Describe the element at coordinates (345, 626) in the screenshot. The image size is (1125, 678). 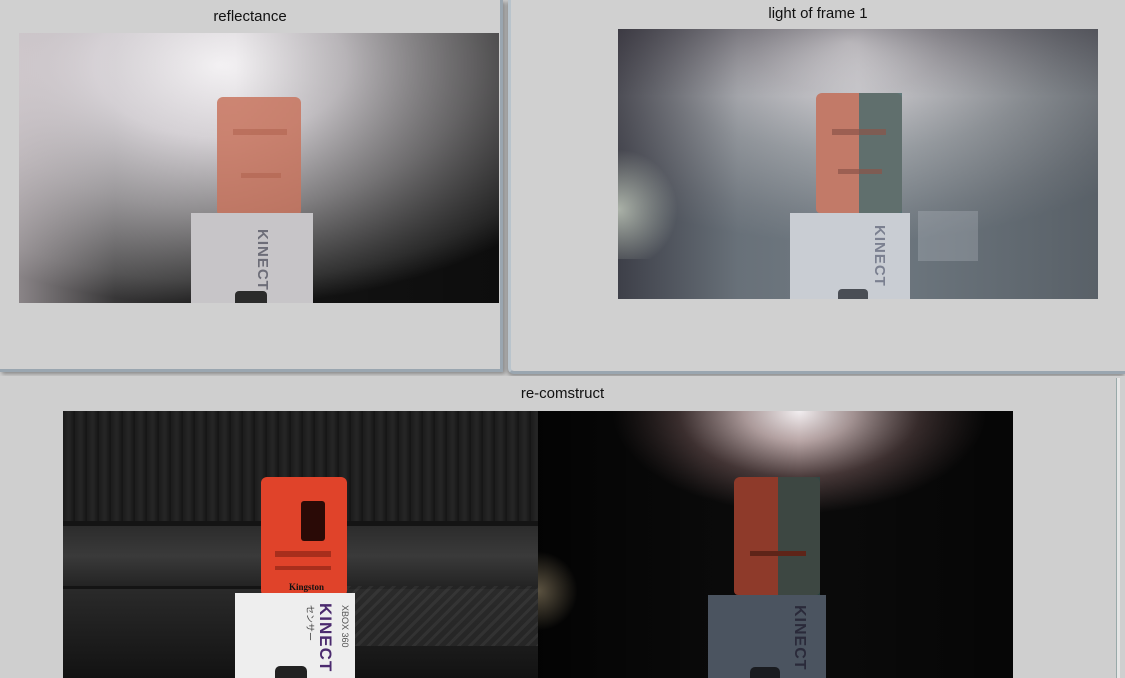
I see `box-subtitle-text: XBOX 360` at that location.